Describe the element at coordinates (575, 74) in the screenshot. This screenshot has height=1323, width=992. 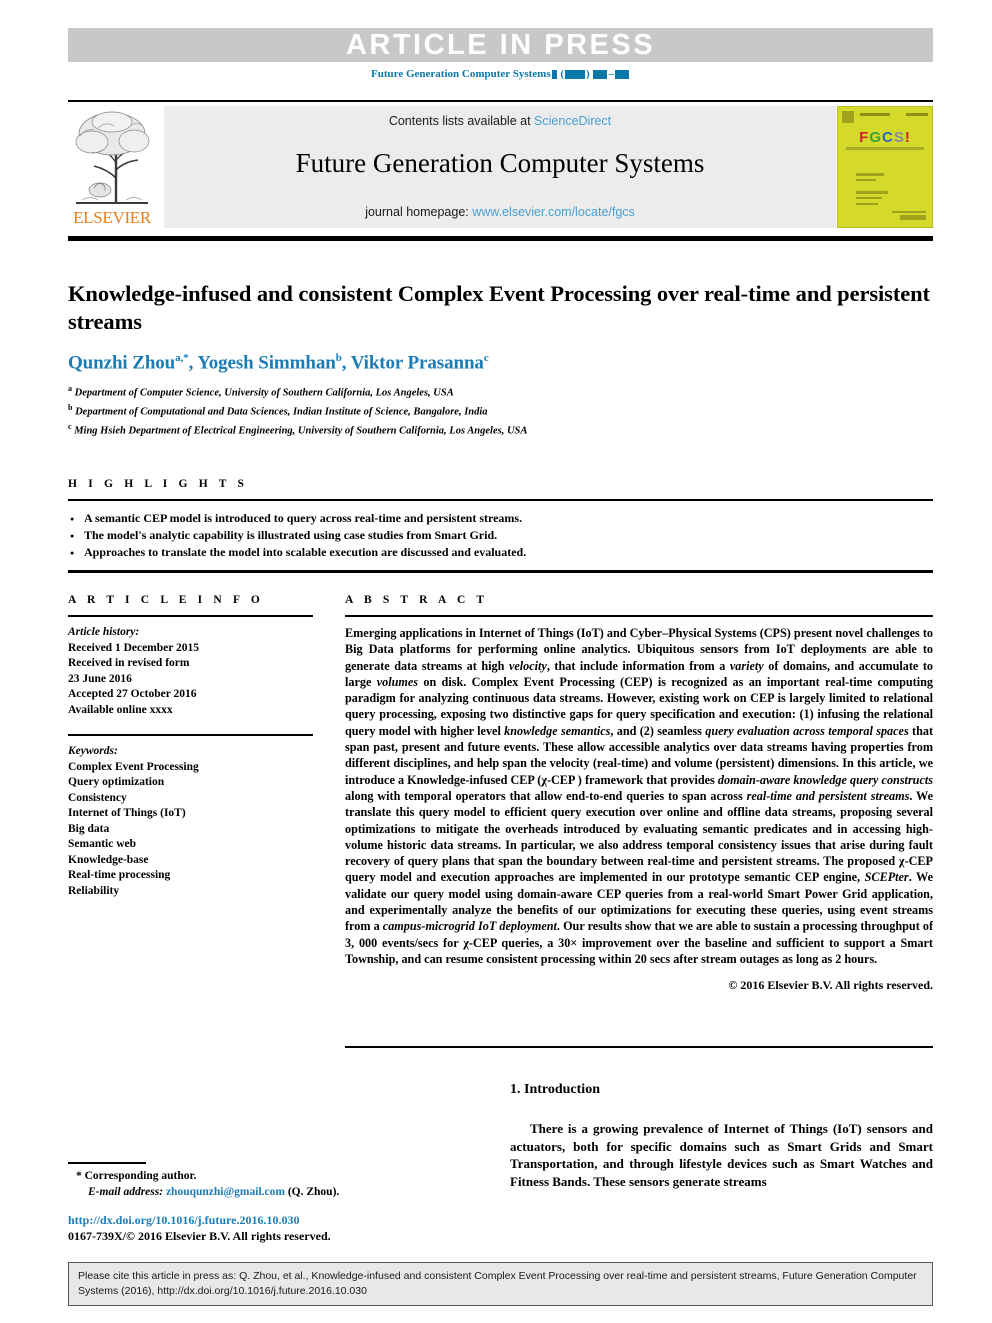
I see `year-placeholder-block` at that location.